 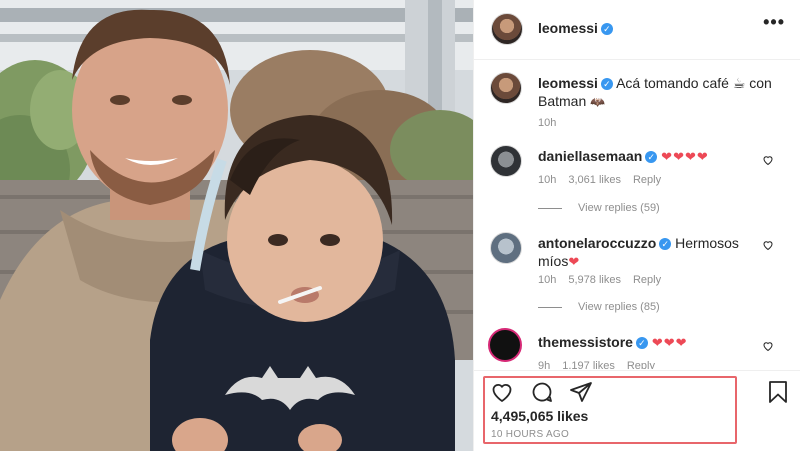 What do you see at coordinates (506, 88) in the screenshot?
I see `caption-avatar` at bounding box center [506, 88].